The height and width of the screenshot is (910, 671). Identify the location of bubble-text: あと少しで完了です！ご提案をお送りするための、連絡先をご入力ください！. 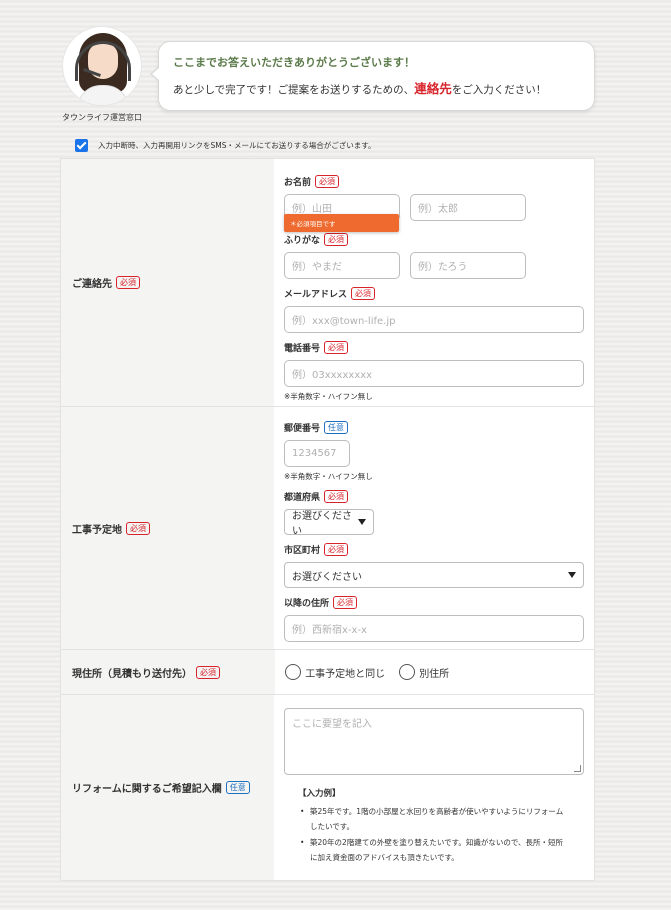
(376, 87).